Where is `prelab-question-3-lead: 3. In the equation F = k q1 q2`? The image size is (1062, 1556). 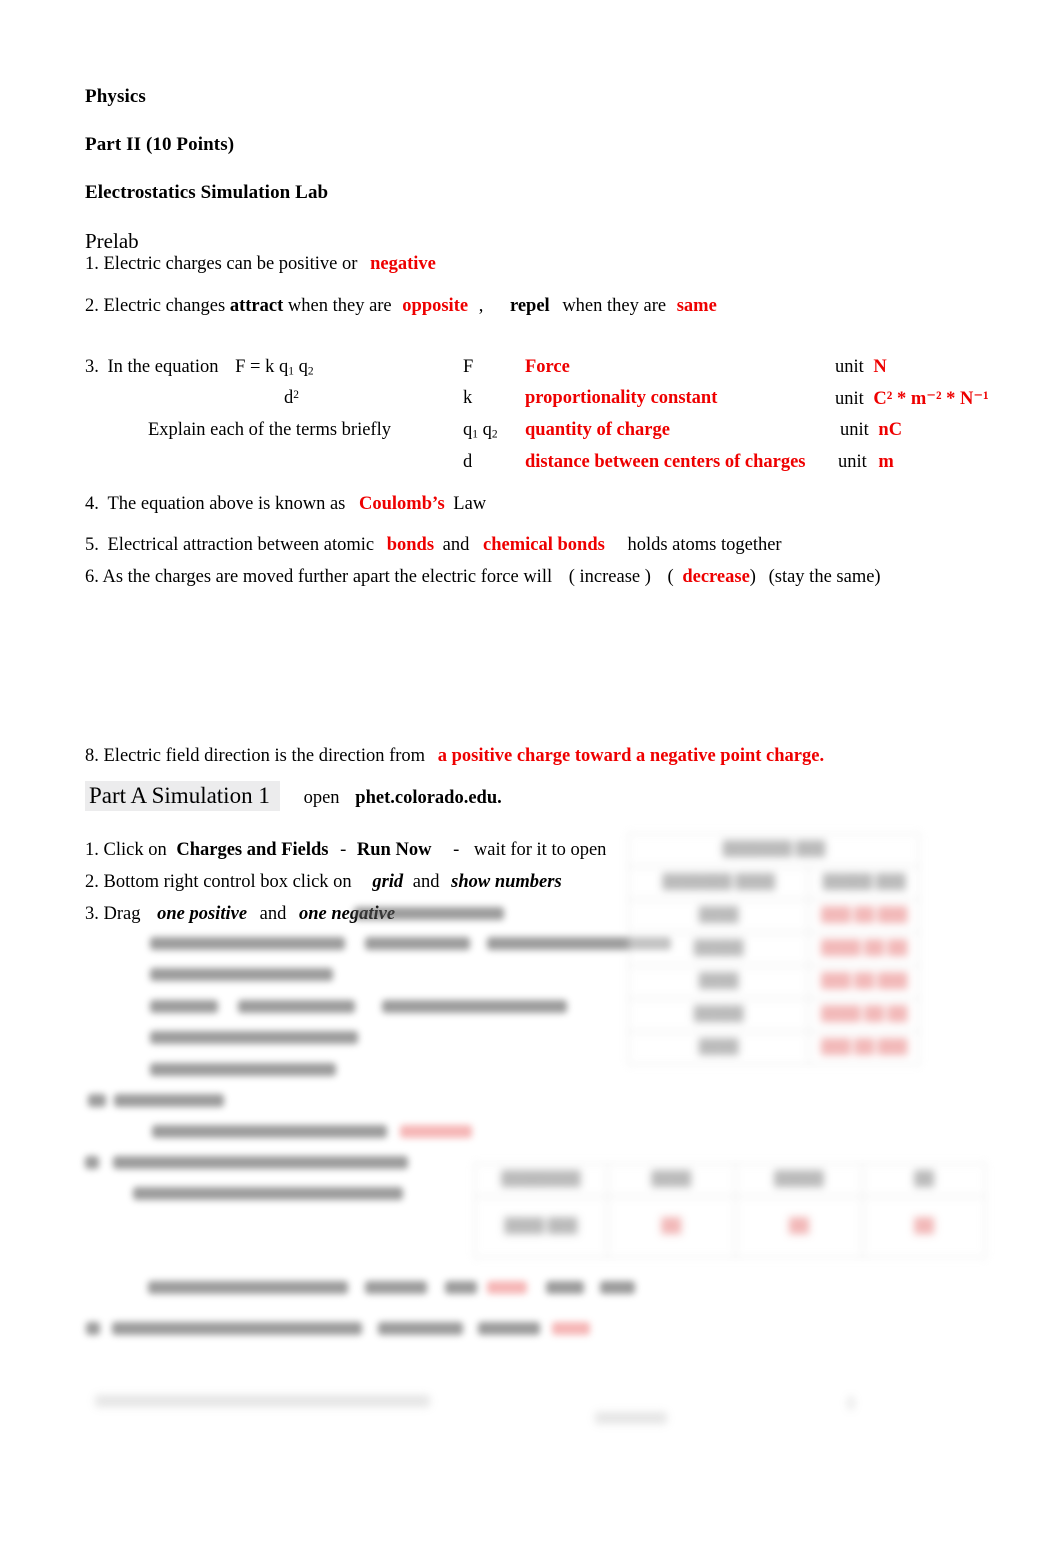 prelab-question-3-lead: 3. In the equation F = k q1 q2 is located at coordinates (199, 367).